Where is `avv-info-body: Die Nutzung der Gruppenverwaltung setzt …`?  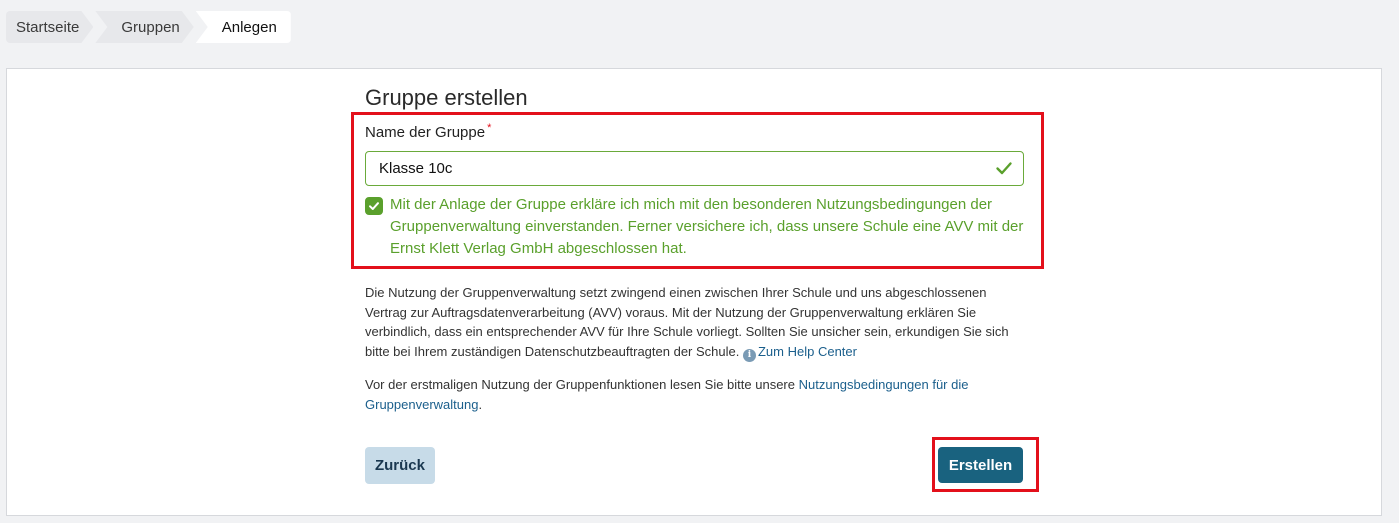
avv-info-body: Die Nutzung der Gruppenverwaltung setzt … is located at coordinates (687, 322).